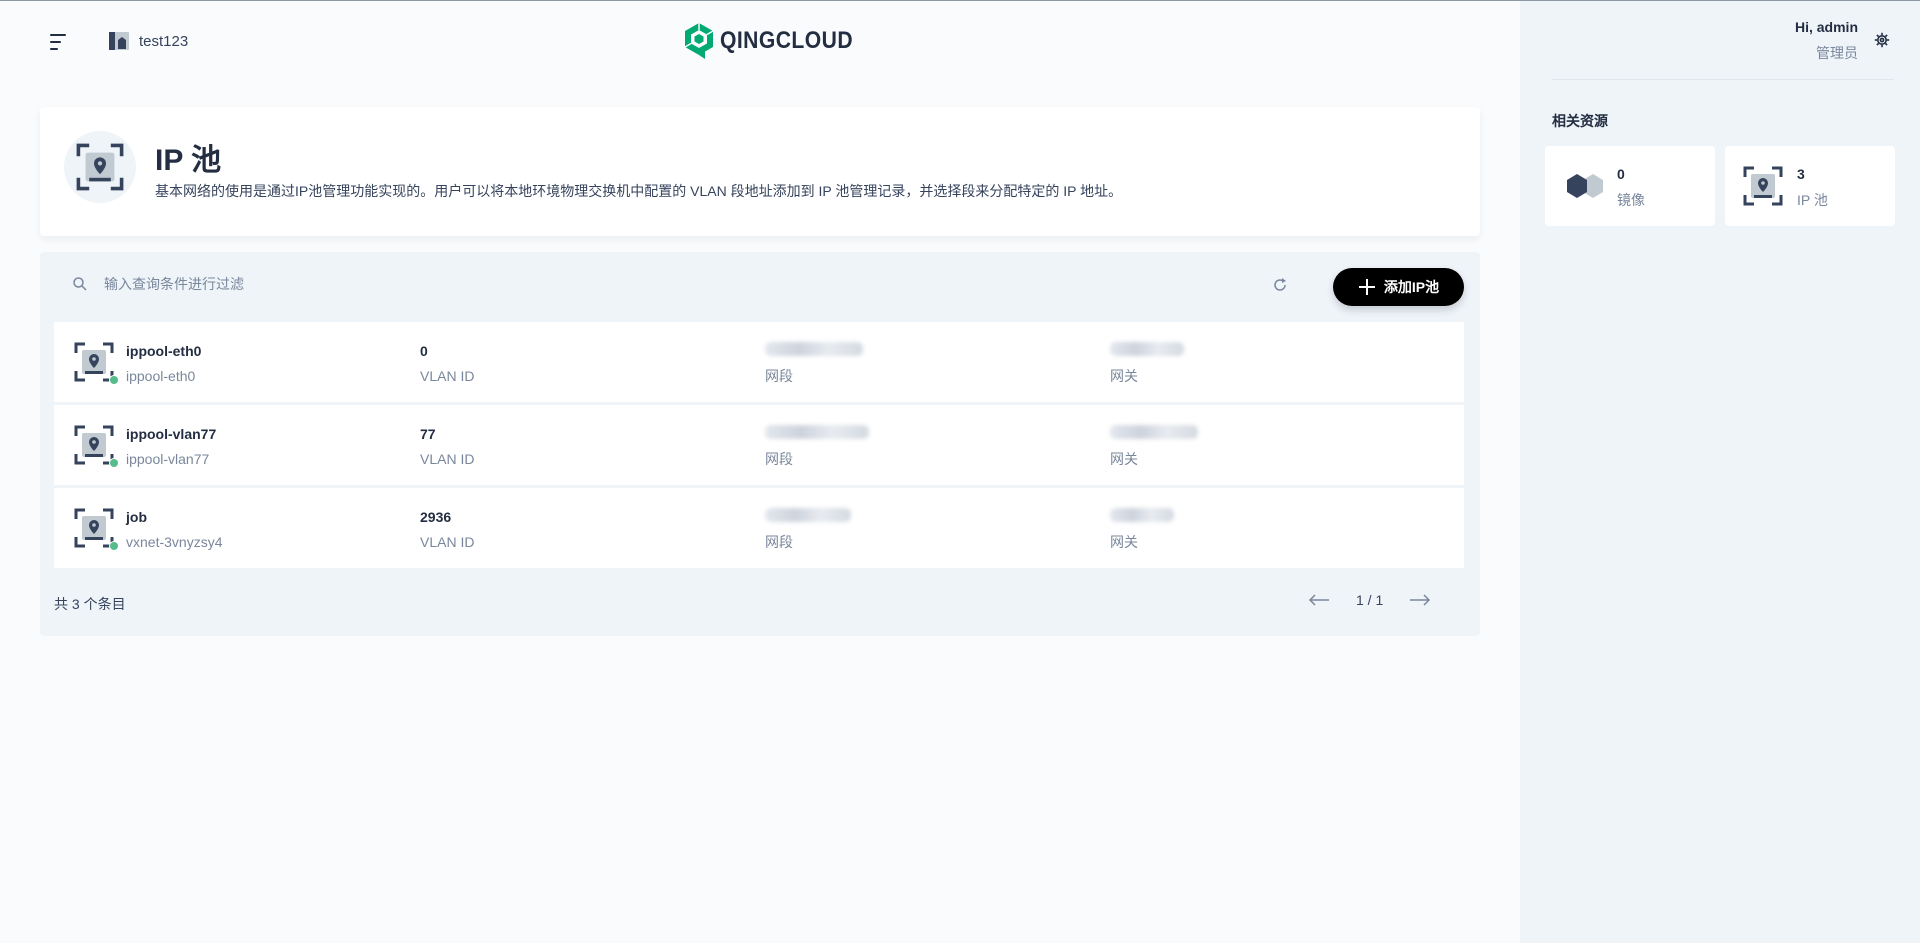 This screenshot has height=943, width=1920. What do you see at coordinates (163, 351) in the screenshot?
I see `pool-name: ippool-eth0` at bounding box center [163, 351].